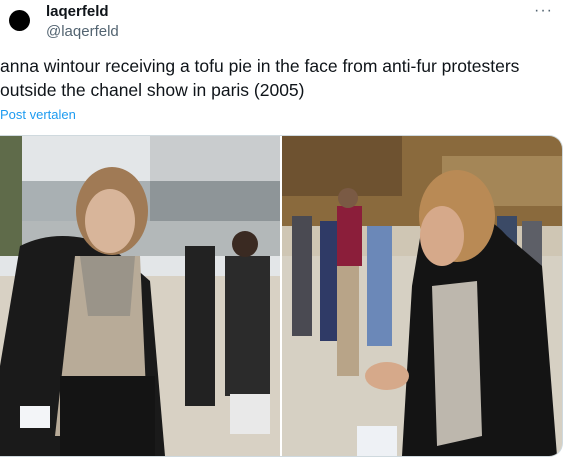 Image resolution: width=565 pixels, height=471 pixels. Describe the element at coordinates (82, 31) in the screenshot. I see `author-handle: @laqerfeld` at that location.